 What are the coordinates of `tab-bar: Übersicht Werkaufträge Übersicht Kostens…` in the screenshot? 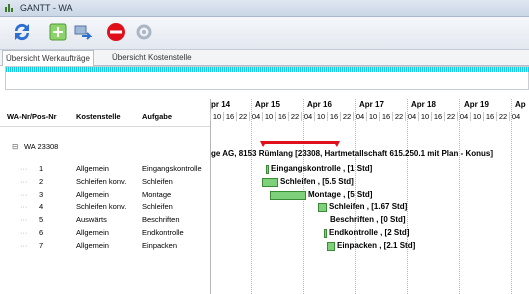 It's located at (264, 58).